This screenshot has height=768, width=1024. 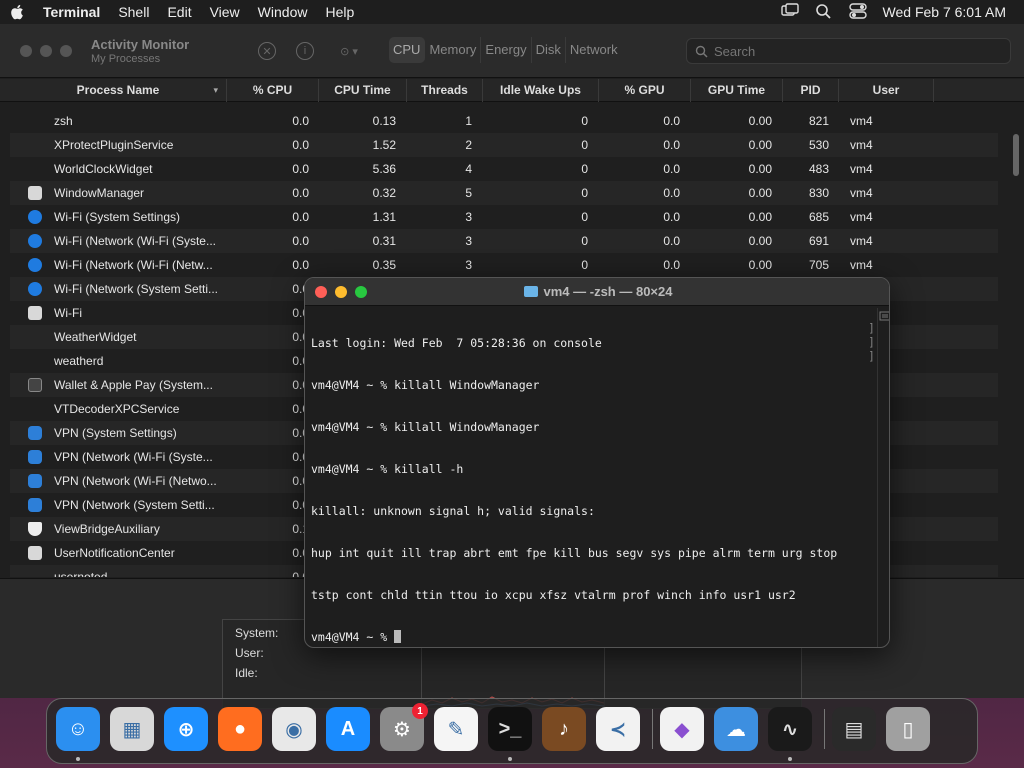 I want to click on dock-instruments-icon: ♪, so click(x=564, y=729).